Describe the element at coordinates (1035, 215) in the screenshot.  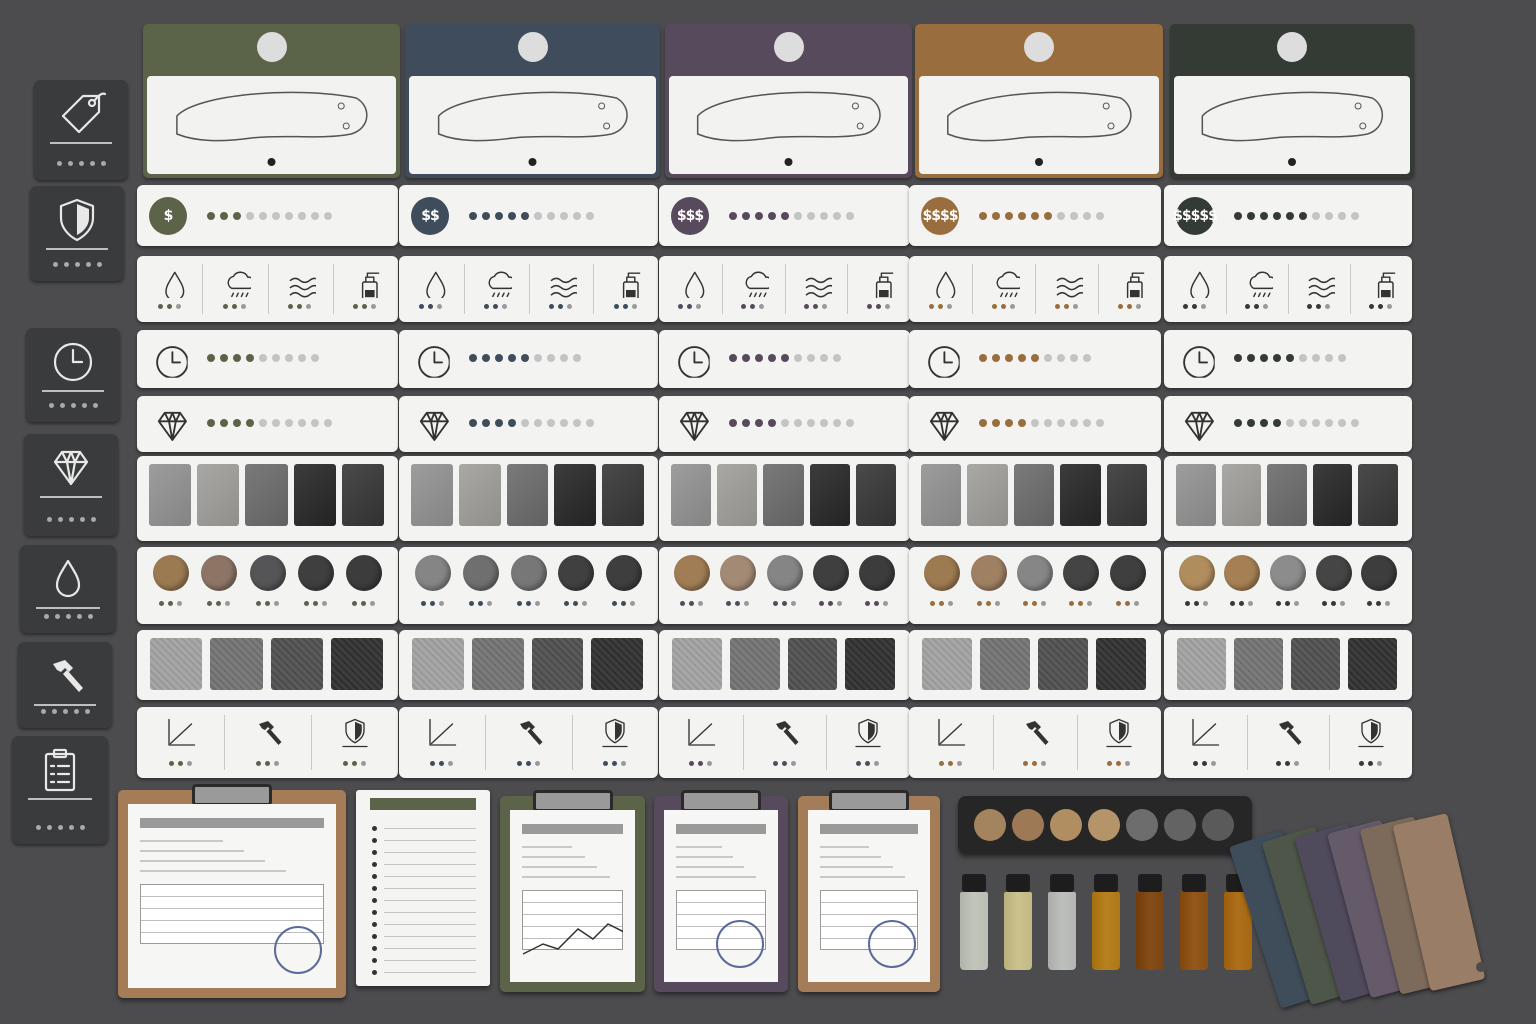
I see `price-tier-card: $$$$` at that location.